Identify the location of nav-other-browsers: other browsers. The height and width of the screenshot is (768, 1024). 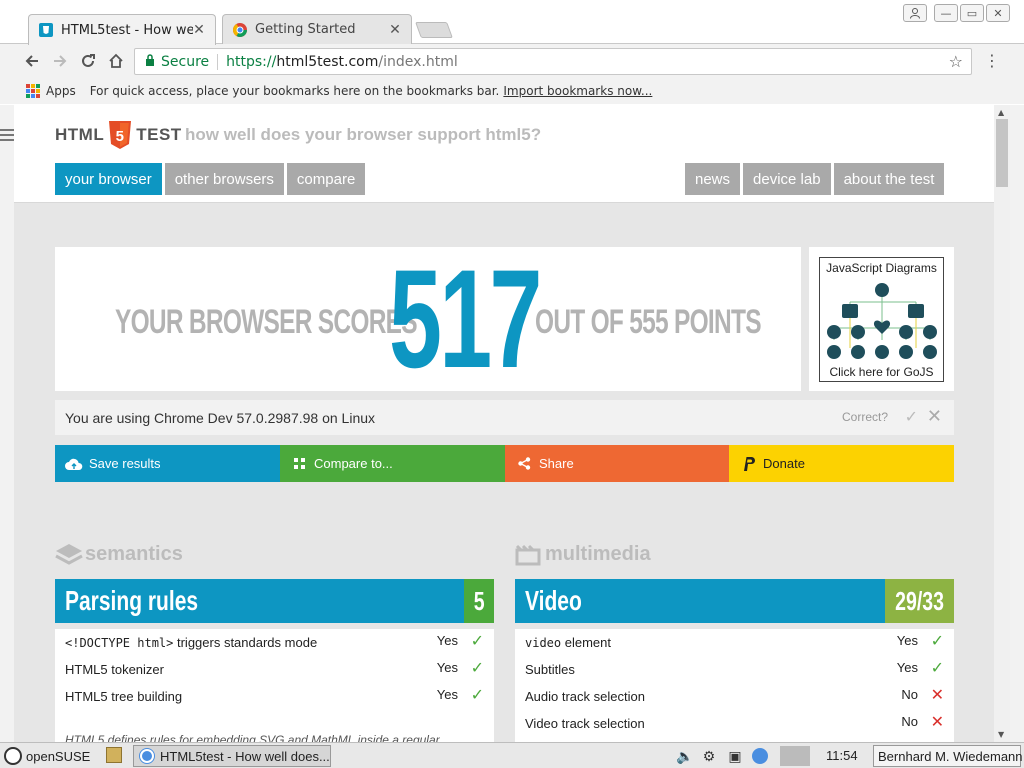
(224, 179).